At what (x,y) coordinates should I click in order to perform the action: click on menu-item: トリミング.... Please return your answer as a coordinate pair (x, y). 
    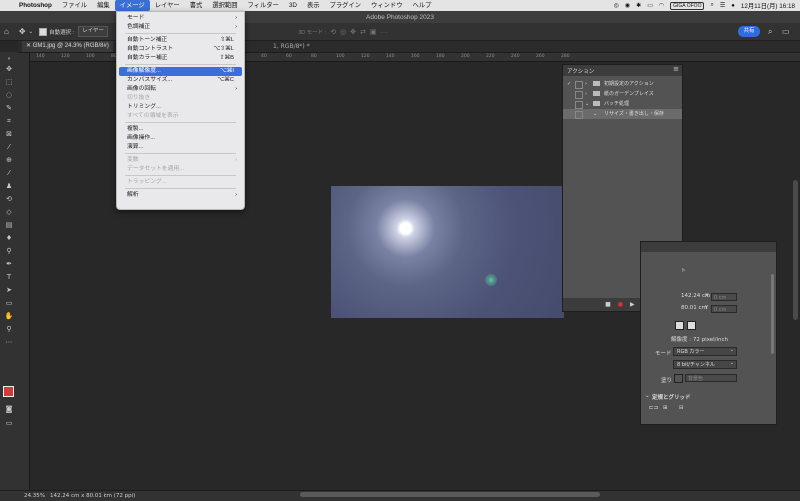
    Looking at the image, I should click on (180, 107).